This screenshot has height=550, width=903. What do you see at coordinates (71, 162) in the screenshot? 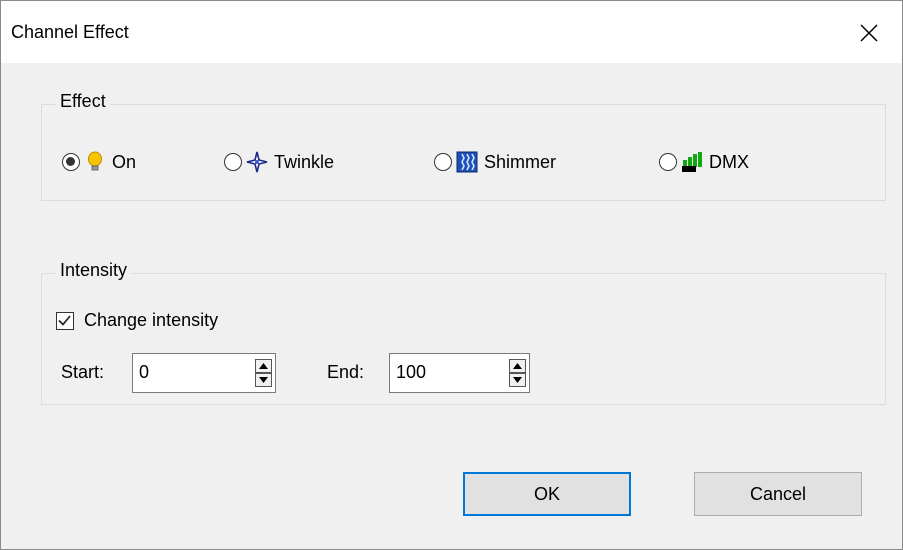
I see `radio-on-button` at bounding box center [71, 162].